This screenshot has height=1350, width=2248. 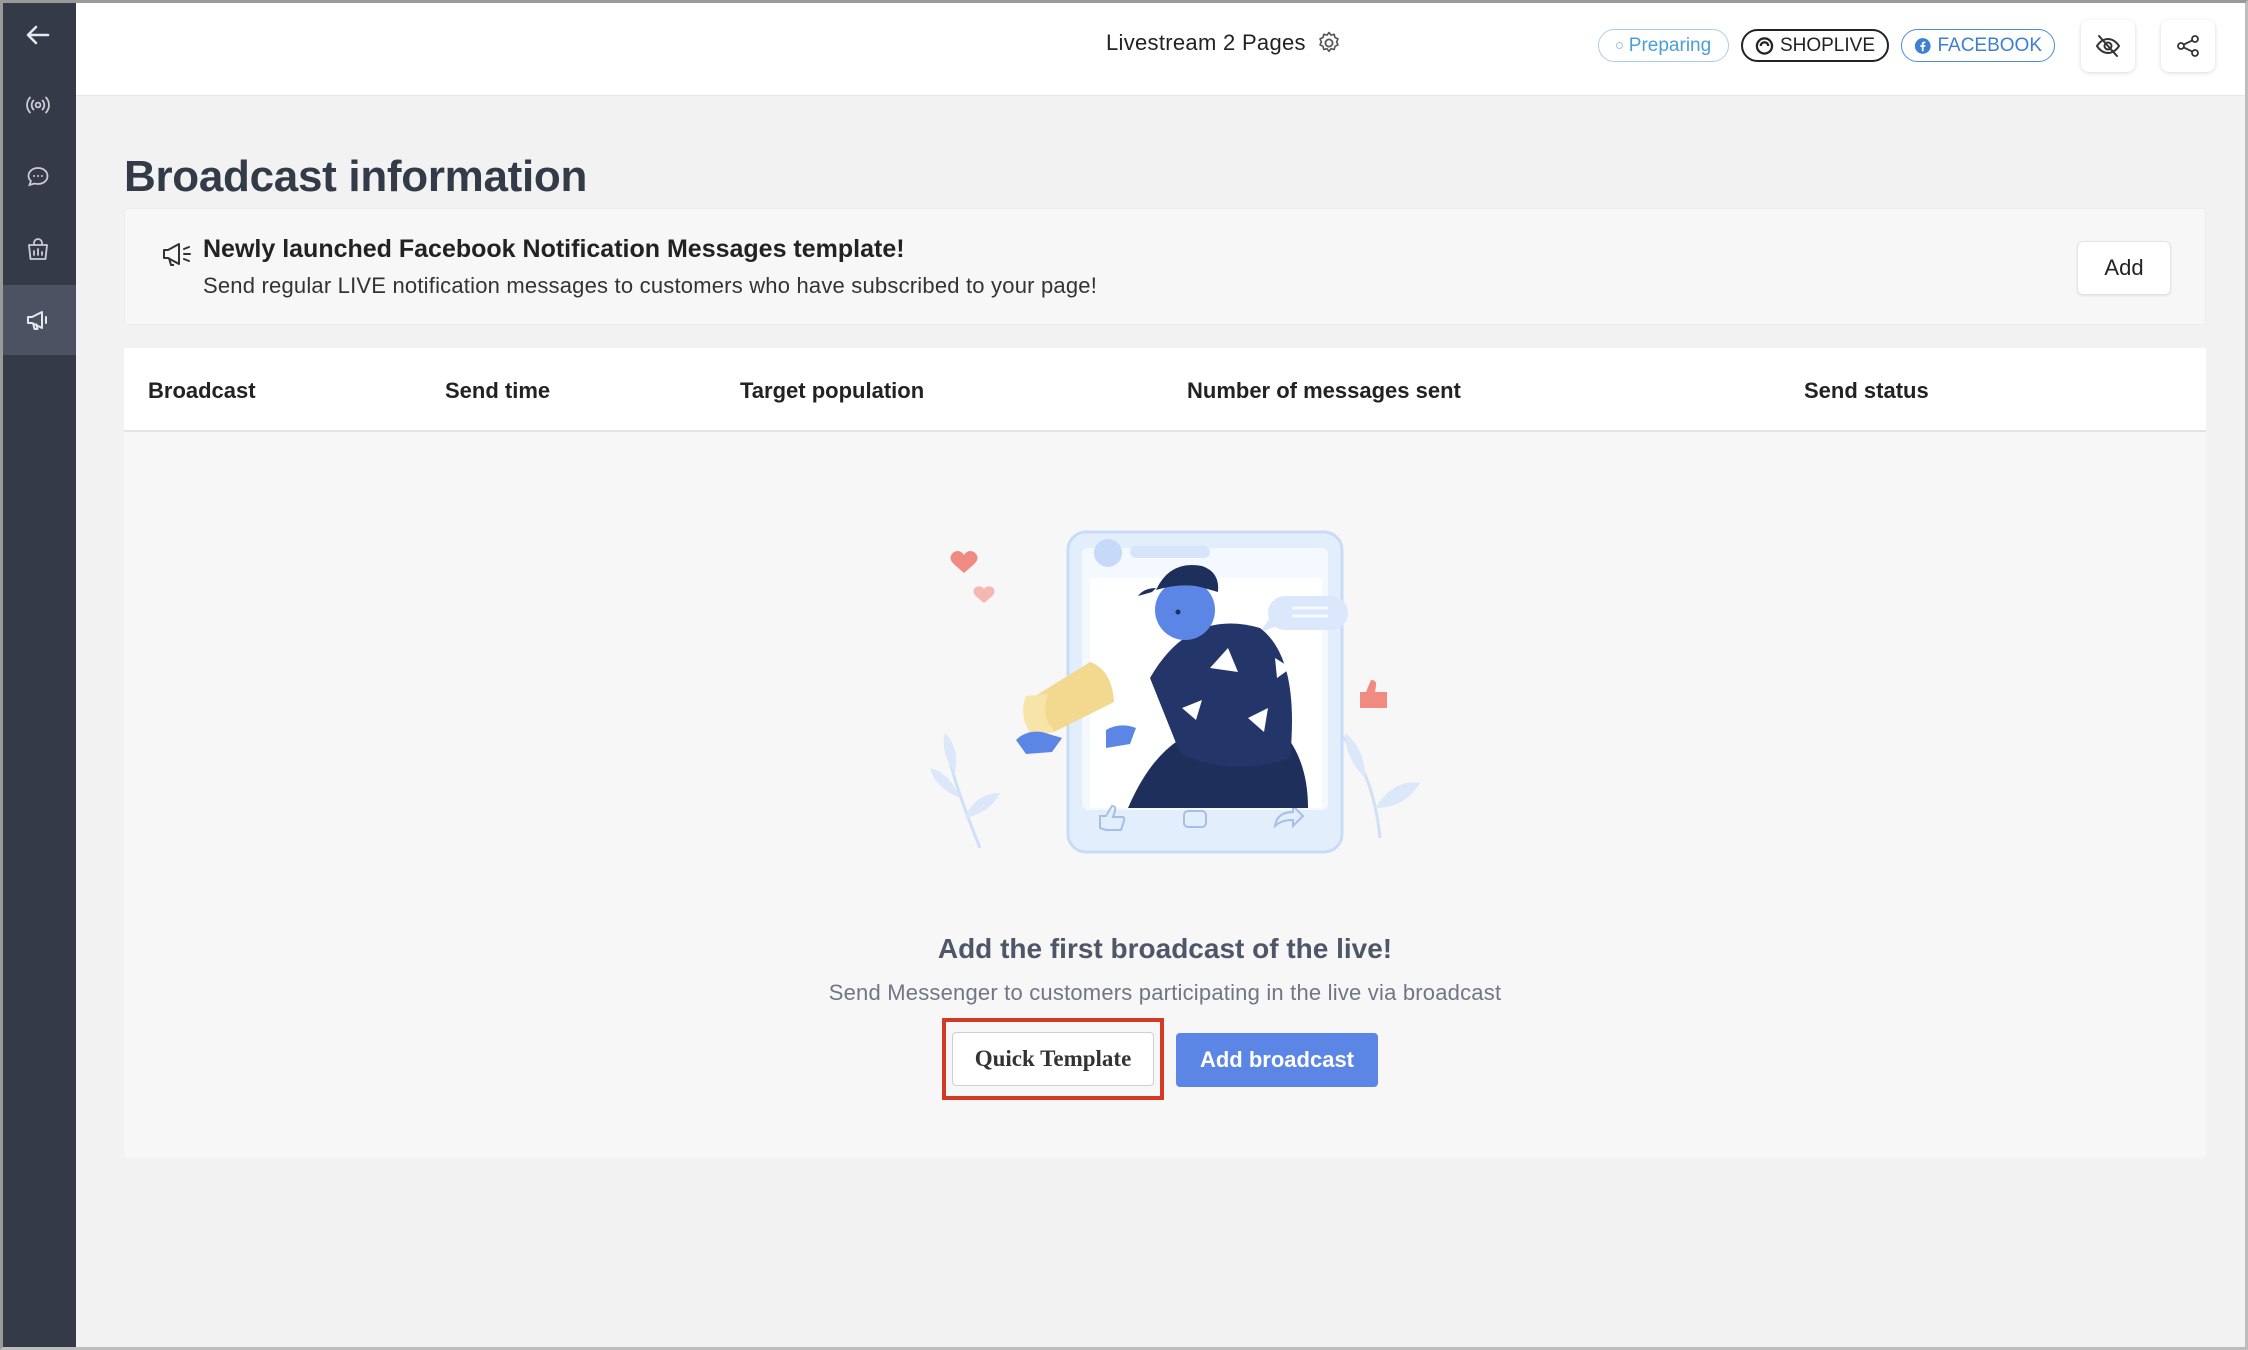 I want to click on add-template-button: Add, so click(x=2124, y=268).